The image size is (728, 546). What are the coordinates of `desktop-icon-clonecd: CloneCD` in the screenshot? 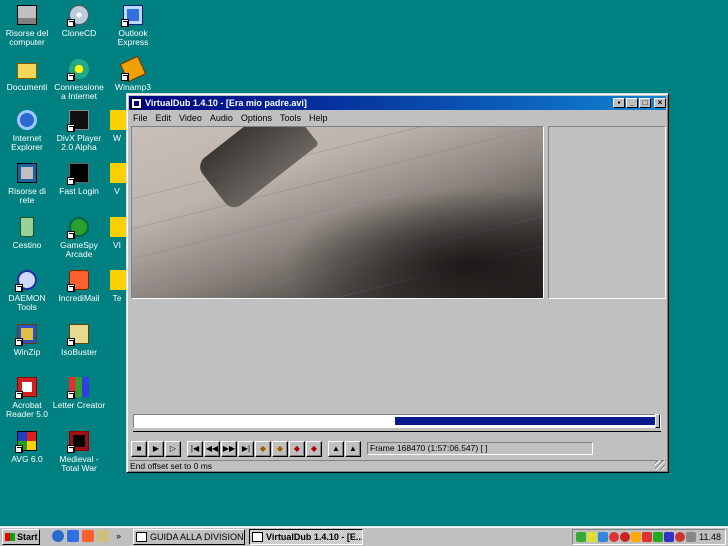 It's located at (79, 20).